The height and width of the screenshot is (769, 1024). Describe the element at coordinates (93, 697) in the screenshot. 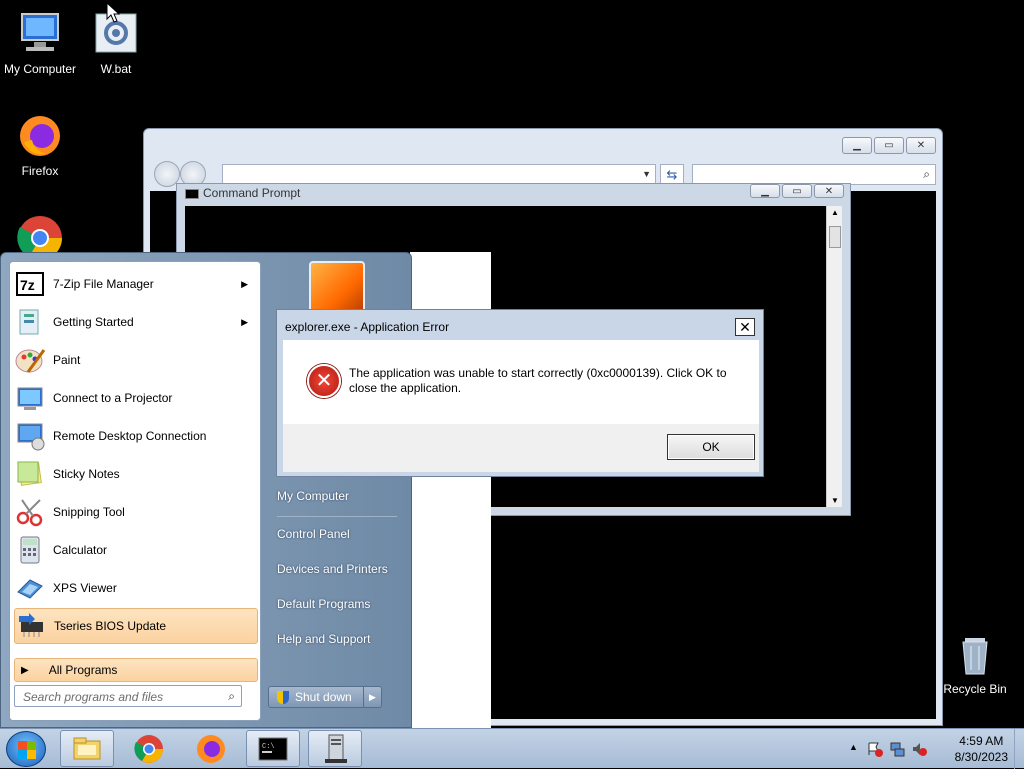

I see `search-placeholder: Search programs and files` at that location.